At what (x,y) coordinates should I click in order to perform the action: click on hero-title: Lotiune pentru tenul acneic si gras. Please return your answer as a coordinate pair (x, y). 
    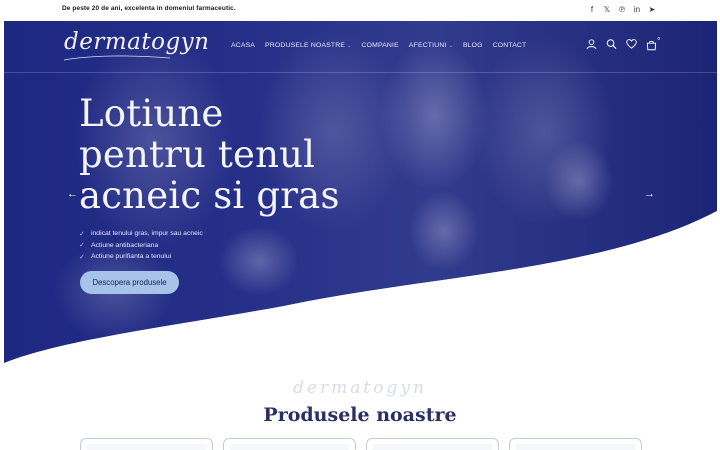
    Looking at the image, I should click on (209, 154).